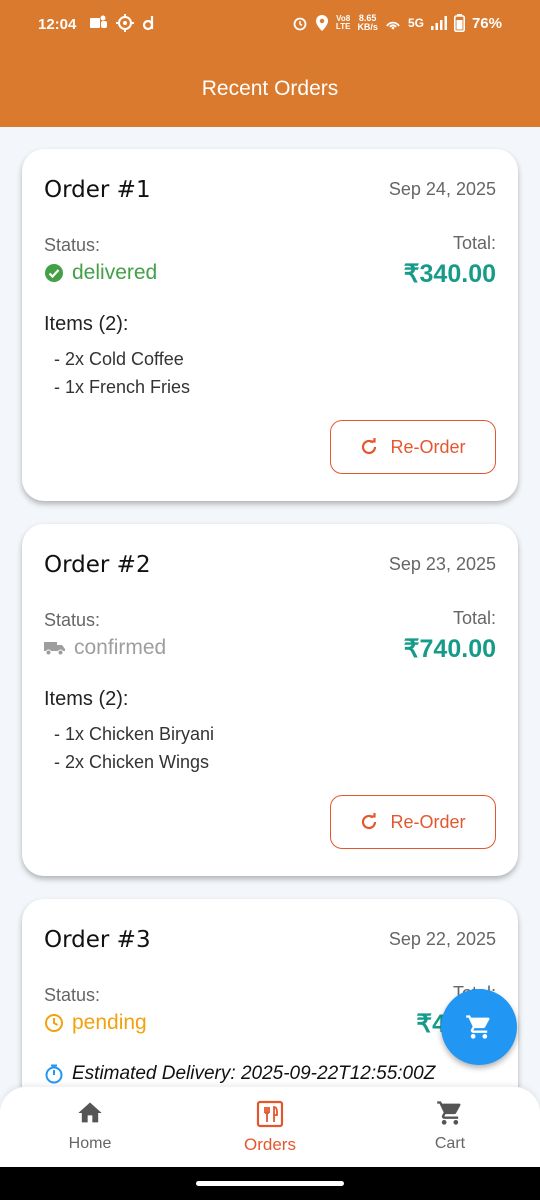 The height and width of the screenshot is (1200, 540). What do you see at coordinates (98, 21) in the screenshot?
I see `teams-icon` at bounding box center [98, 21].